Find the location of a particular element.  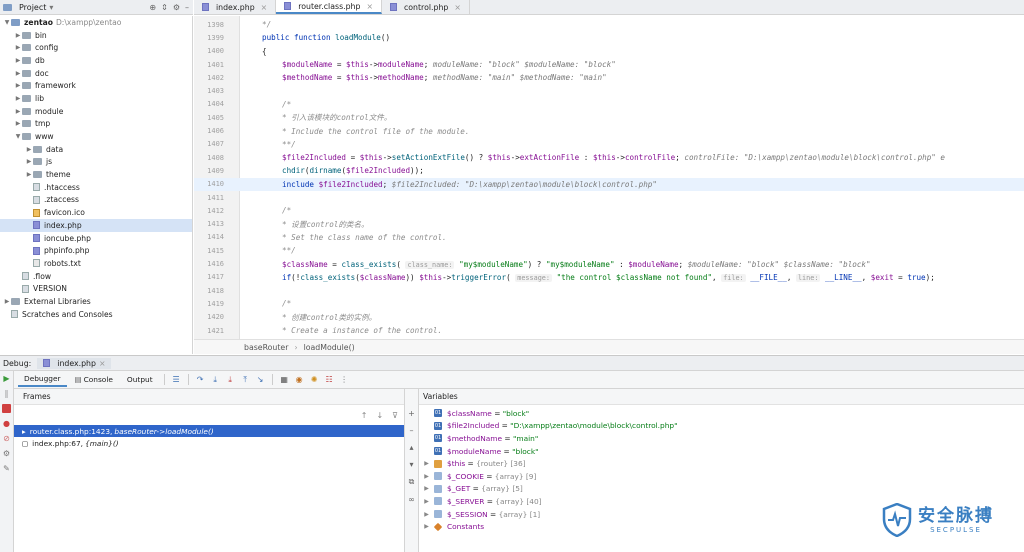

code-line: 1398 */ is located at coordinates (609, 24).